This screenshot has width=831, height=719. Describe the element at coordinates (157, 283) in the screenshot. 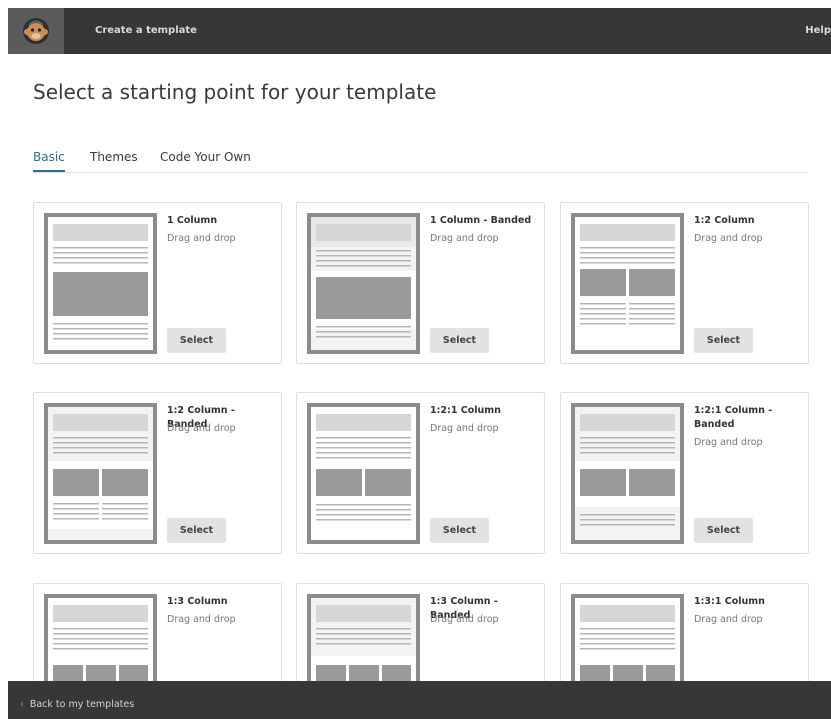

I see `template-card: 1 Column Drag and drop Select` at that location.